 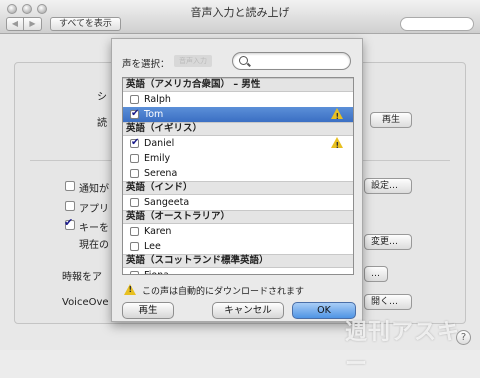 I want to click on download-note: この声は自動的にダウンロードされます, so click(x=214, y=290).